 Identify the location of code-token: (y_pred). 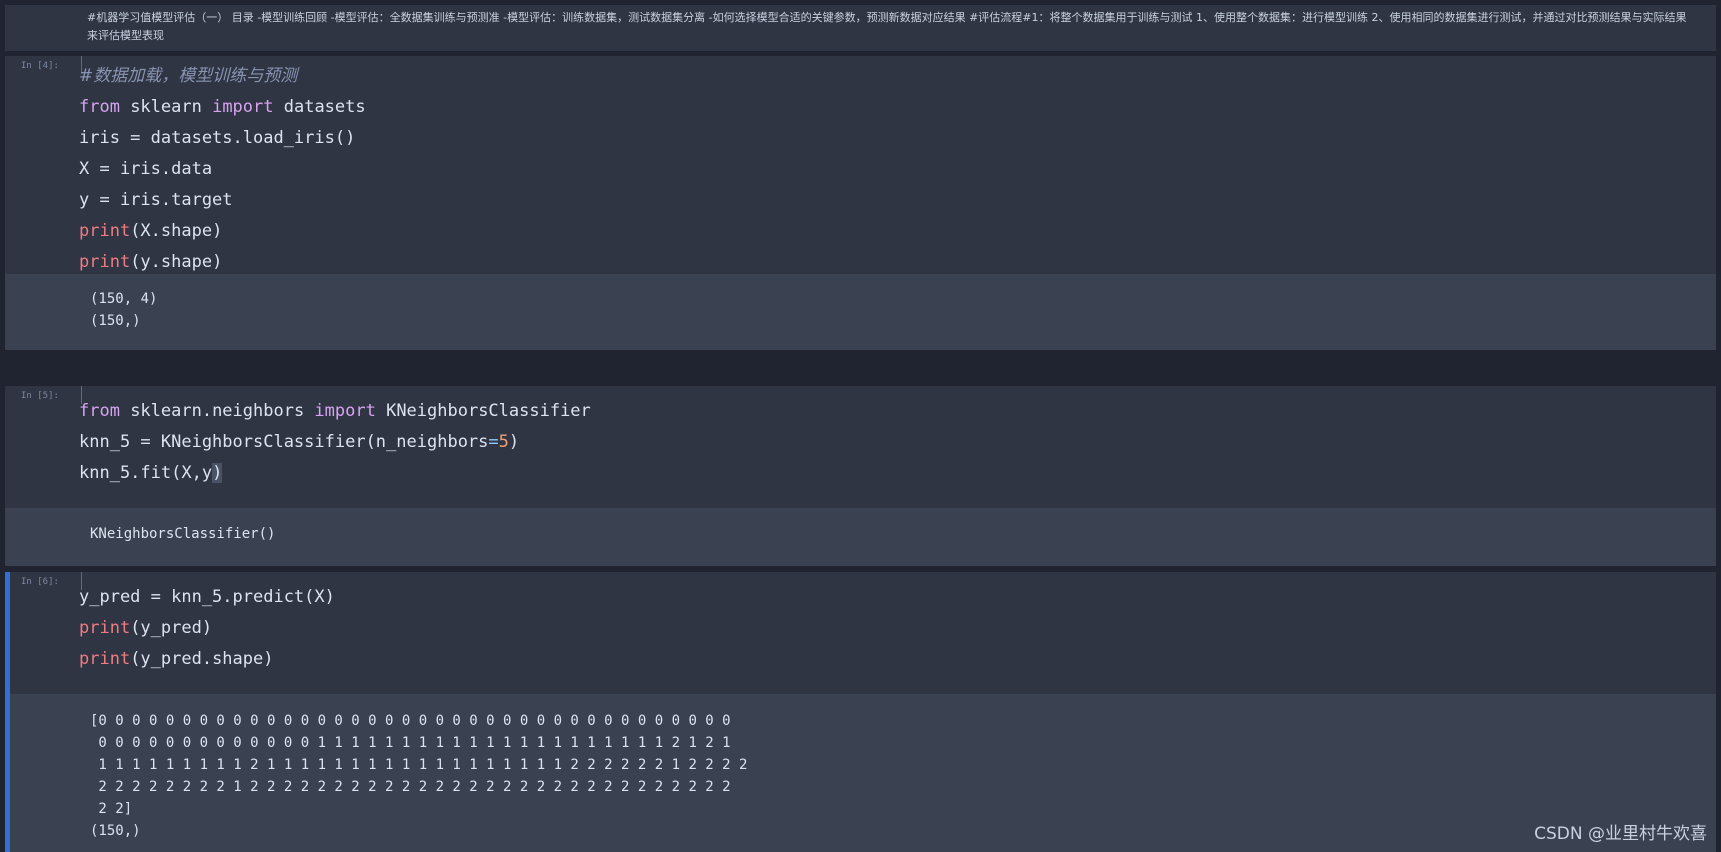
(171, 628).